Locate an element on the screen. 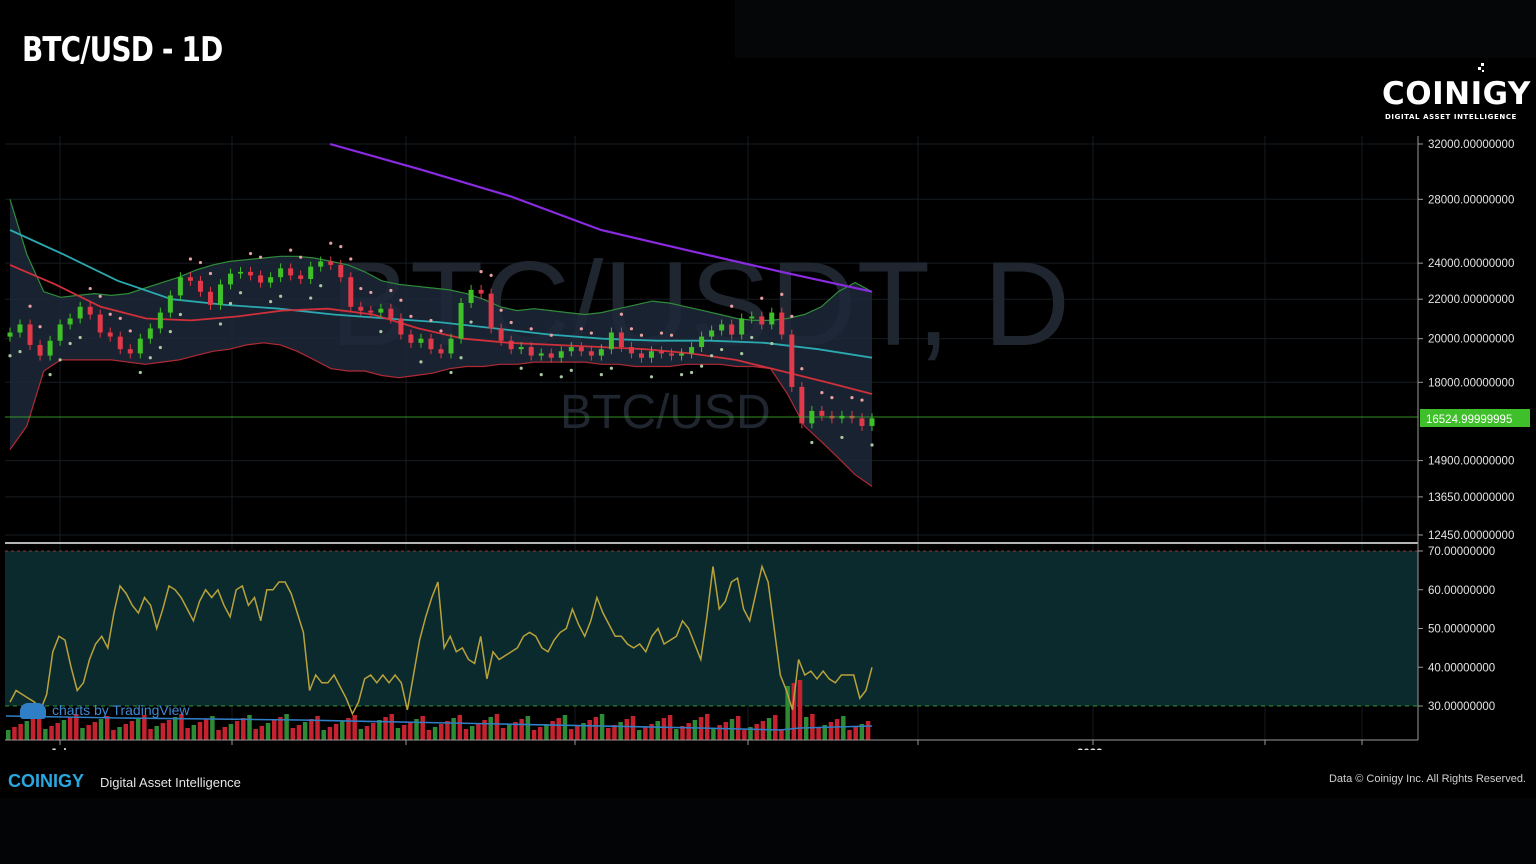 This screenshot has width=1536, height=864. price-tick-label: 24000.00000000 is located at coordinates (1471, 264).